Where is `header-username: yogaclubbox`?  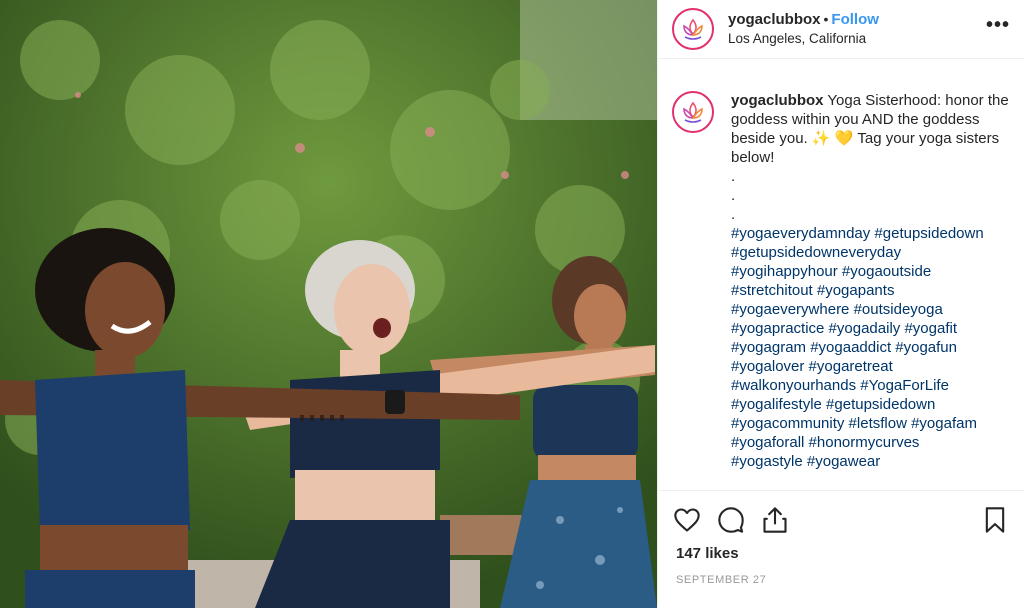 header-username: yogaclubbox is located at coordinates (774, 19).